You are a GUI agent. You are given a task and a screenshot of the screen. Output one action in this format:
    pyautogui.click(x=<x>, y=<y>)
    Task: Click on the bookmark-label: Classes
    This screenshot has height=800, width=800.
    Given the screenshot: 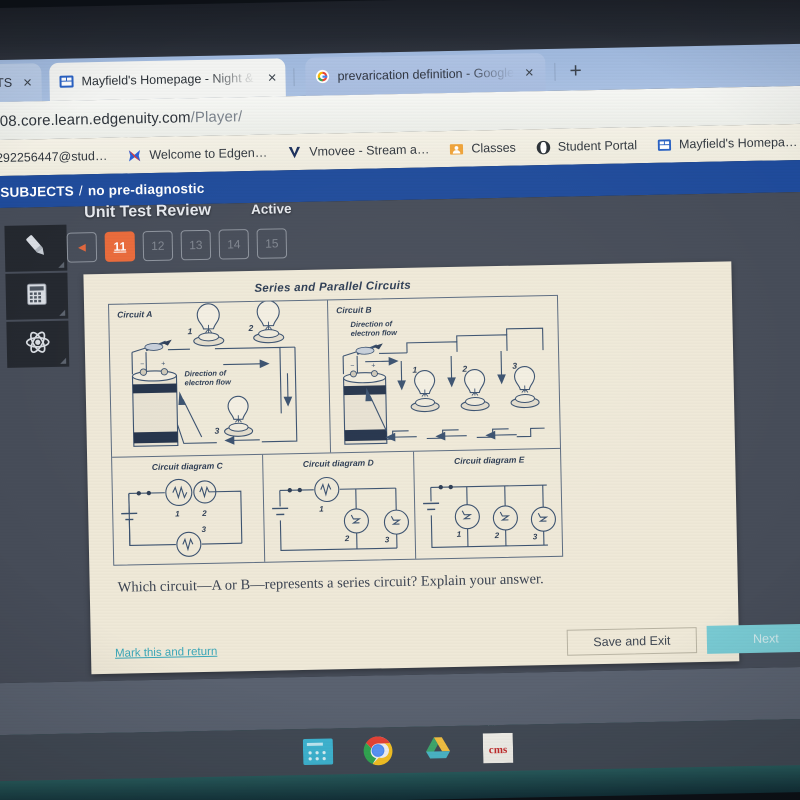 What is the action you would take?
    pyautogui.click(x=493, y=148)
    